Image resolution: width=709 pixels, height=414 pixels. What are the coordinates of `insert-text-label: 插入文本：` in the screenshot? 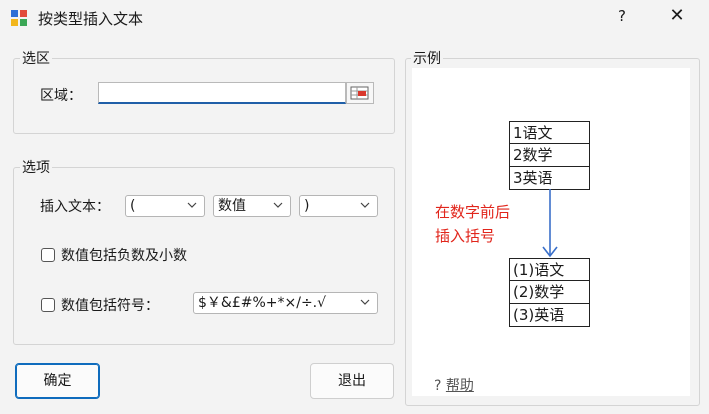 It's located at (75, 207).